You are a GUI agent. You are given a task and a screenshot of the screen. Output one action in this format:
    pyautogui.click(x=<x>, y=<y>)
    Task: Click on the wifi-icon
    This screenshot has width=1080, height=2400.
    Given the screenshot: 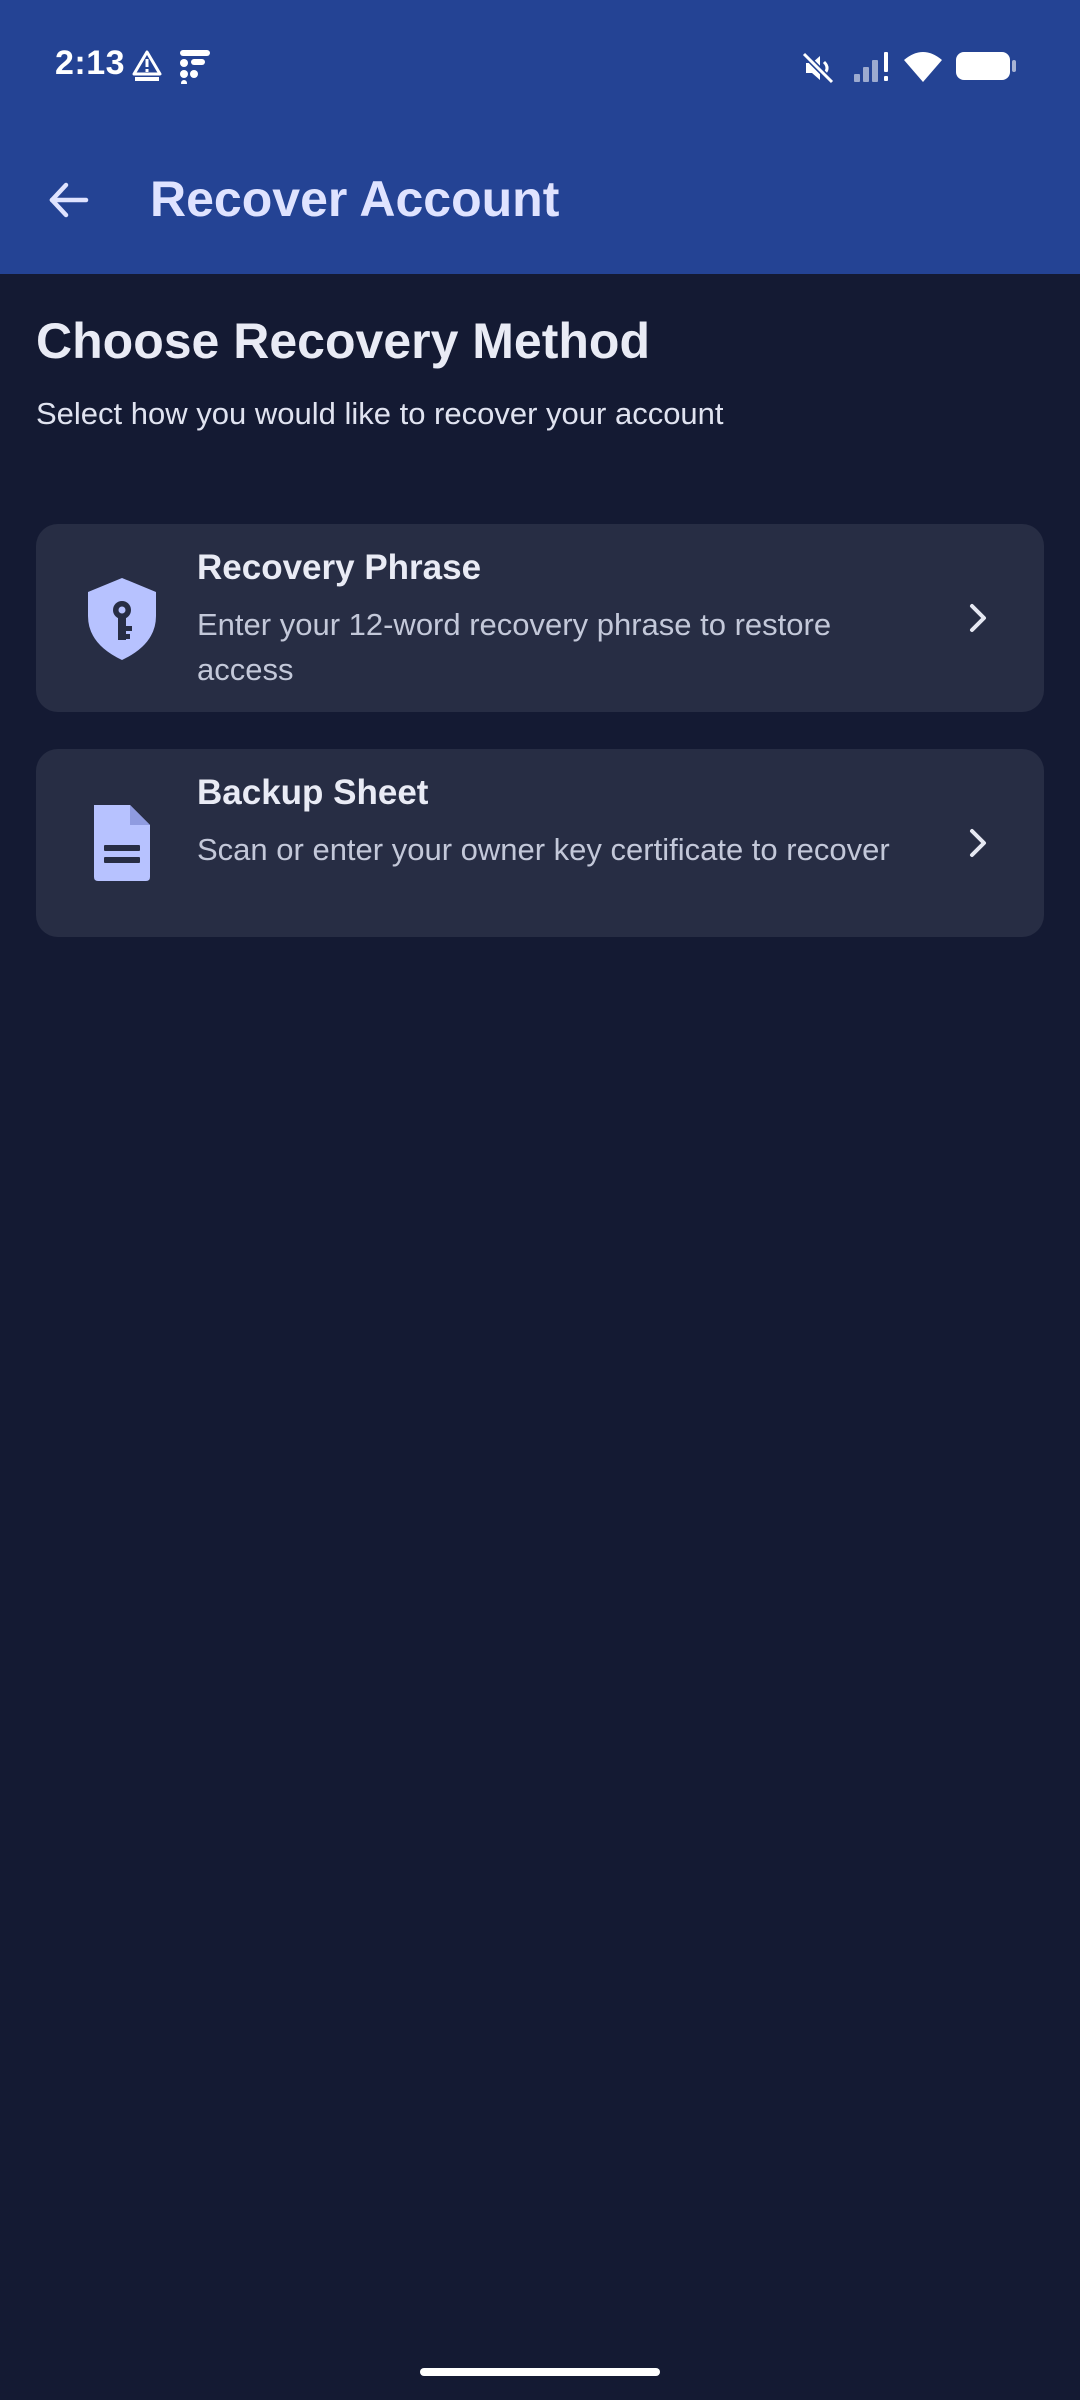 What is the action you would take?
    pyautogui.click(x=923, y=67)
    